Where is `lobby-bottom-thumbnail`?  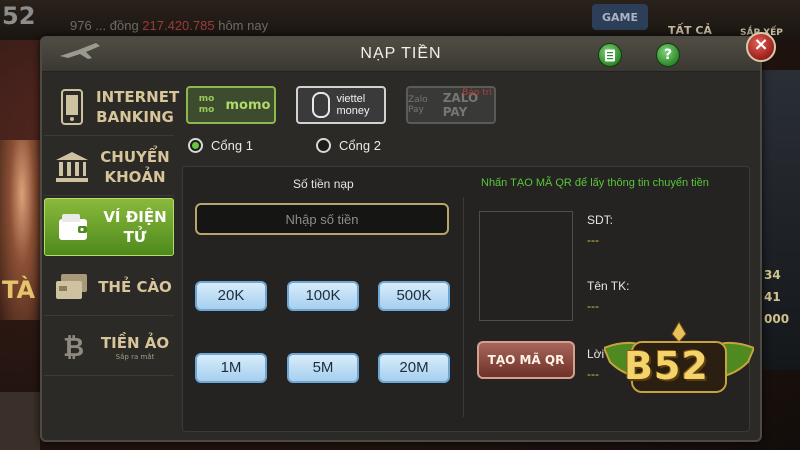 lobby-bottom-thumbnail is located at coordinates (20, 421).